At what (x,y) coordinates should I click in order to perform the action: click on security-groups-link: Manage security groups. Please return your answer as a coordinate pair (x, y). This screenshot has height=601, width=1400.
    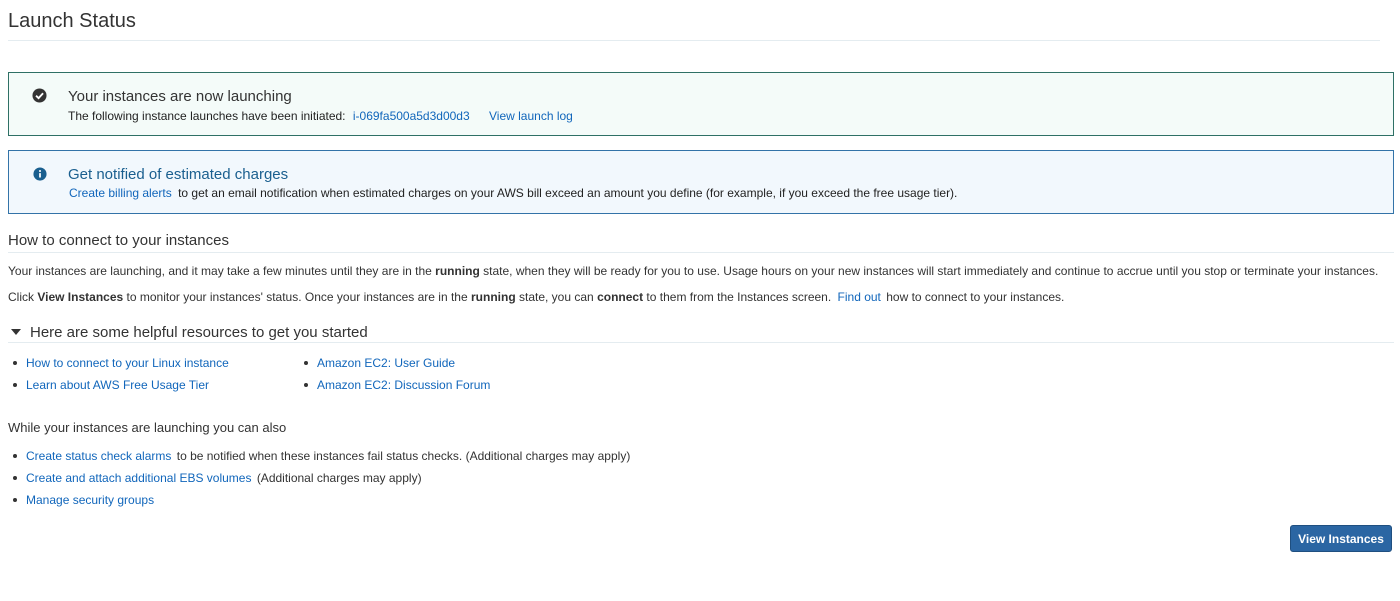
    Looking at the image, I should click on (90, 500).